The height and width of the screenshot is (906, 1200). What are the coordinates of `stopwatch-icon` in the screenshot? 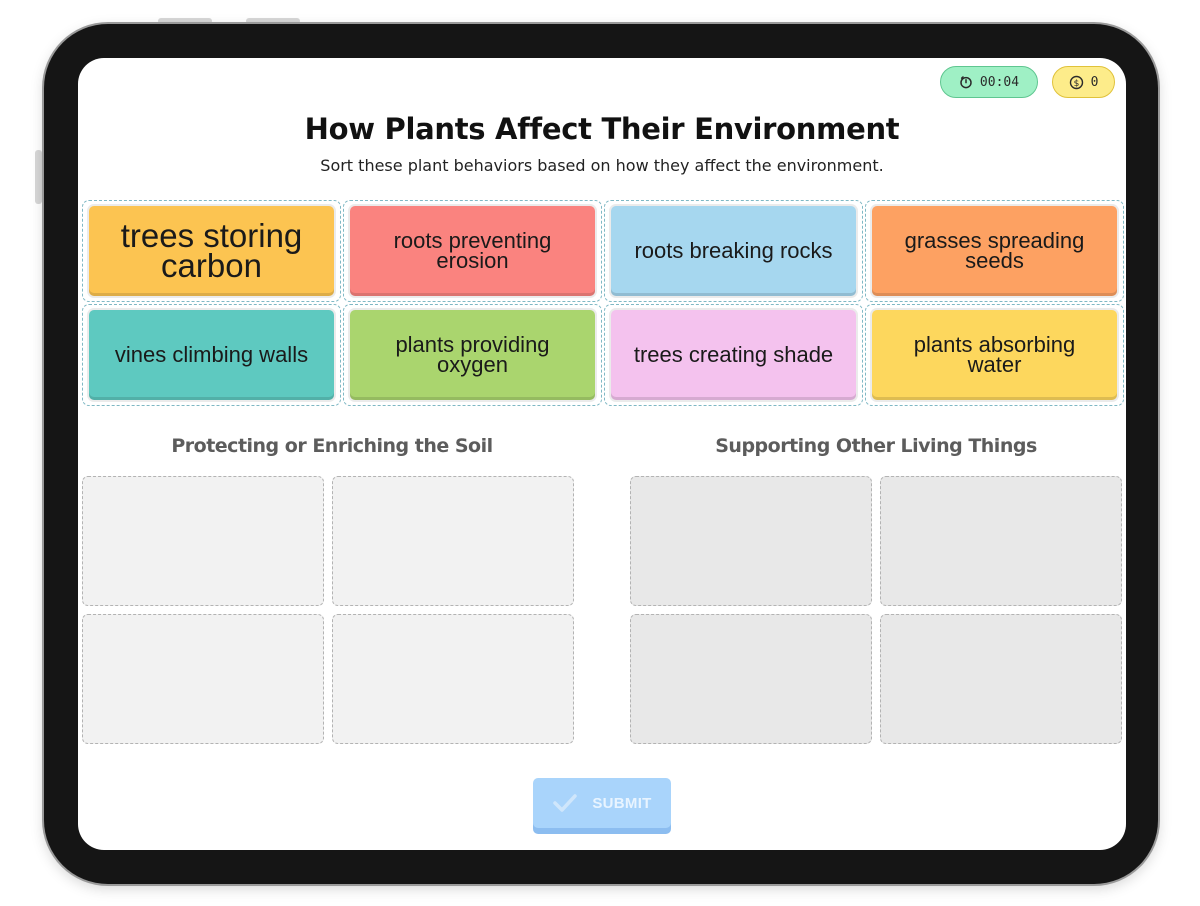 It's located at (966, 82).